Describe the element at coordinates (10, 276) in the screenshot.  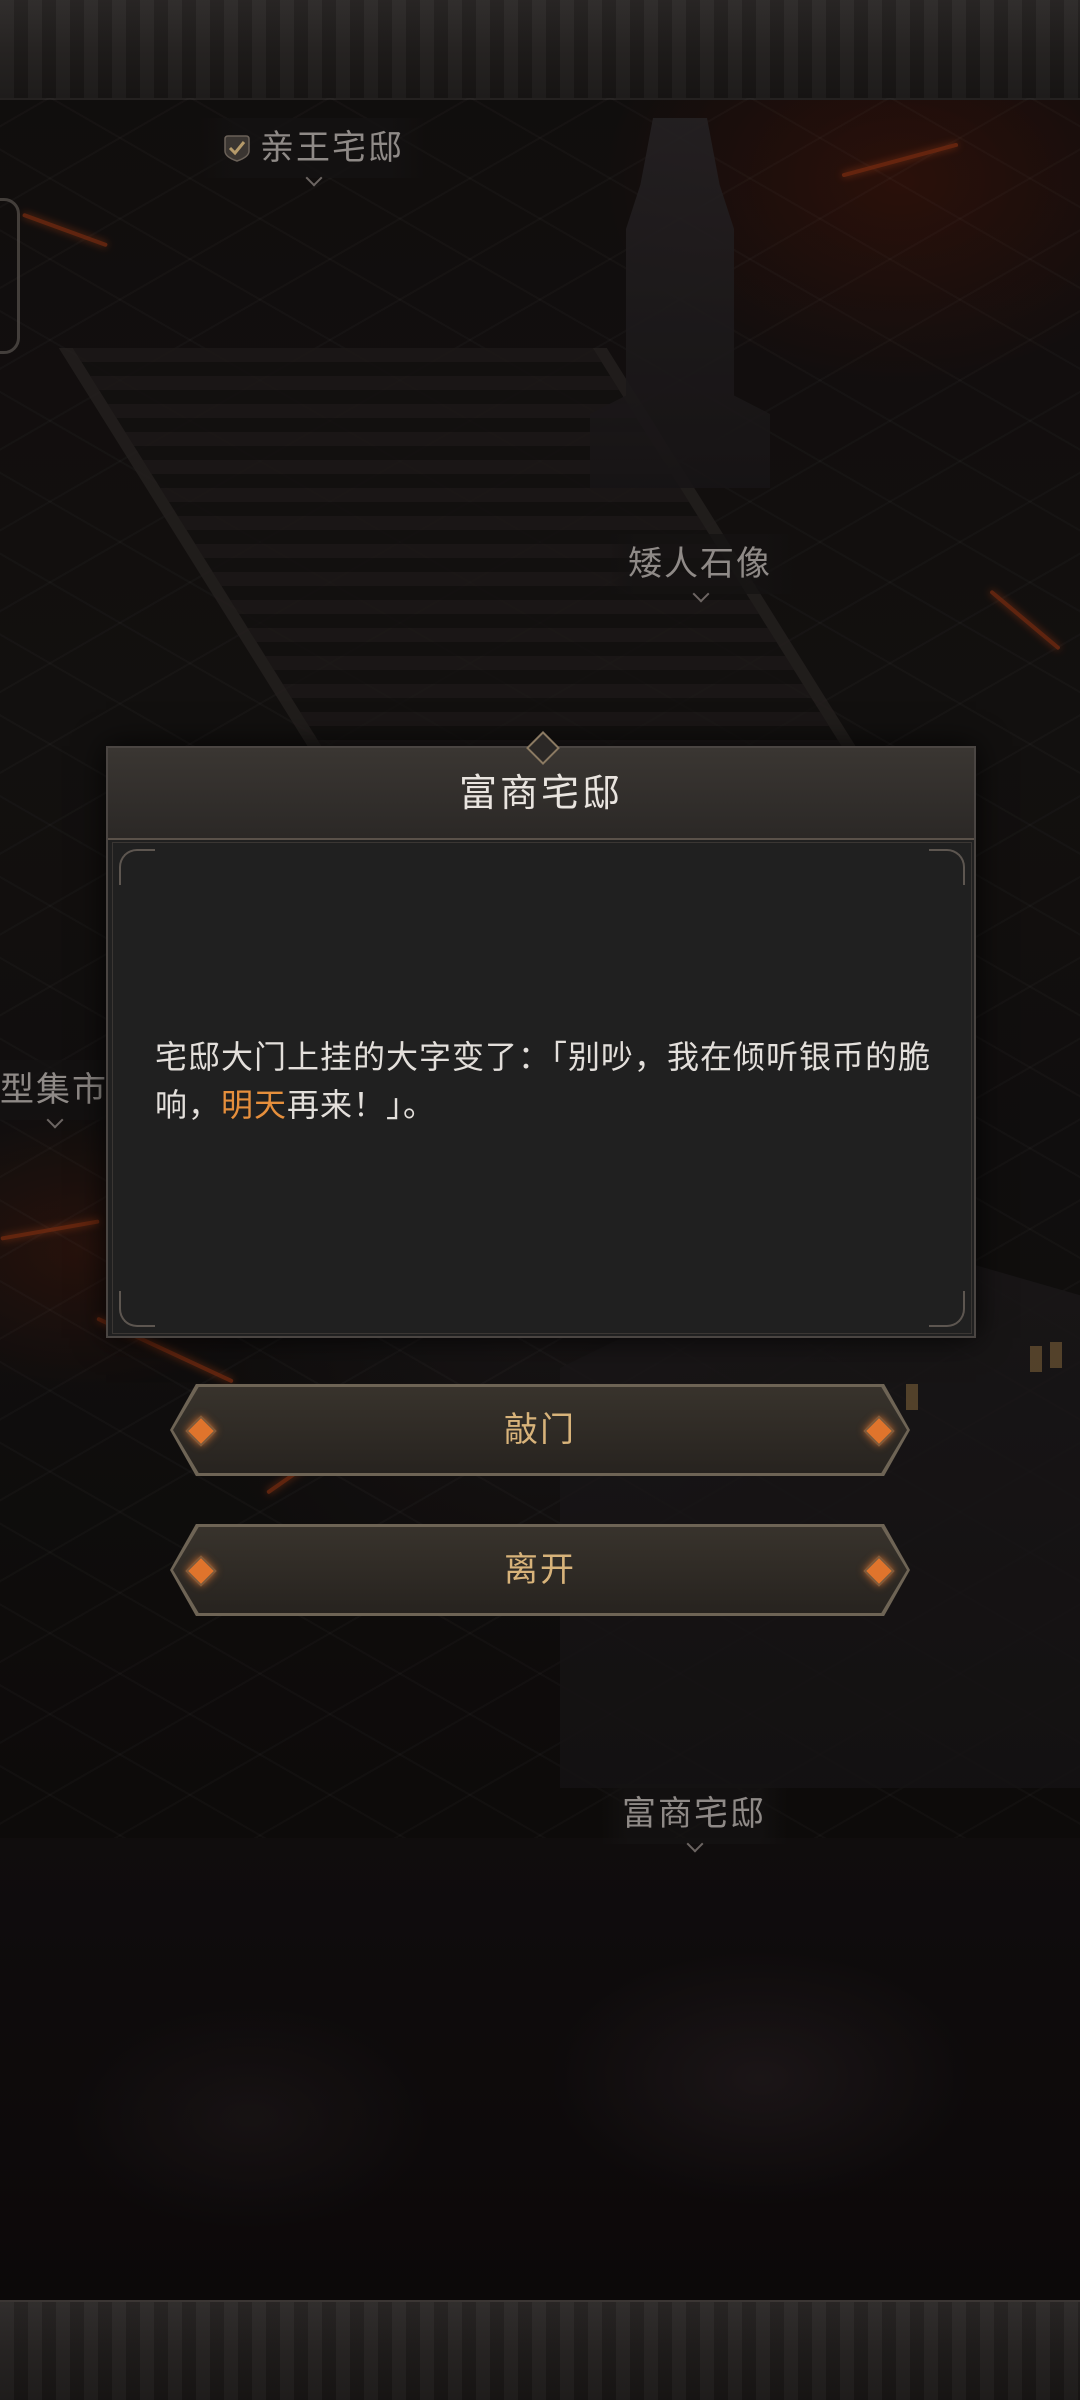
I see `side-panel-tab` at that location.